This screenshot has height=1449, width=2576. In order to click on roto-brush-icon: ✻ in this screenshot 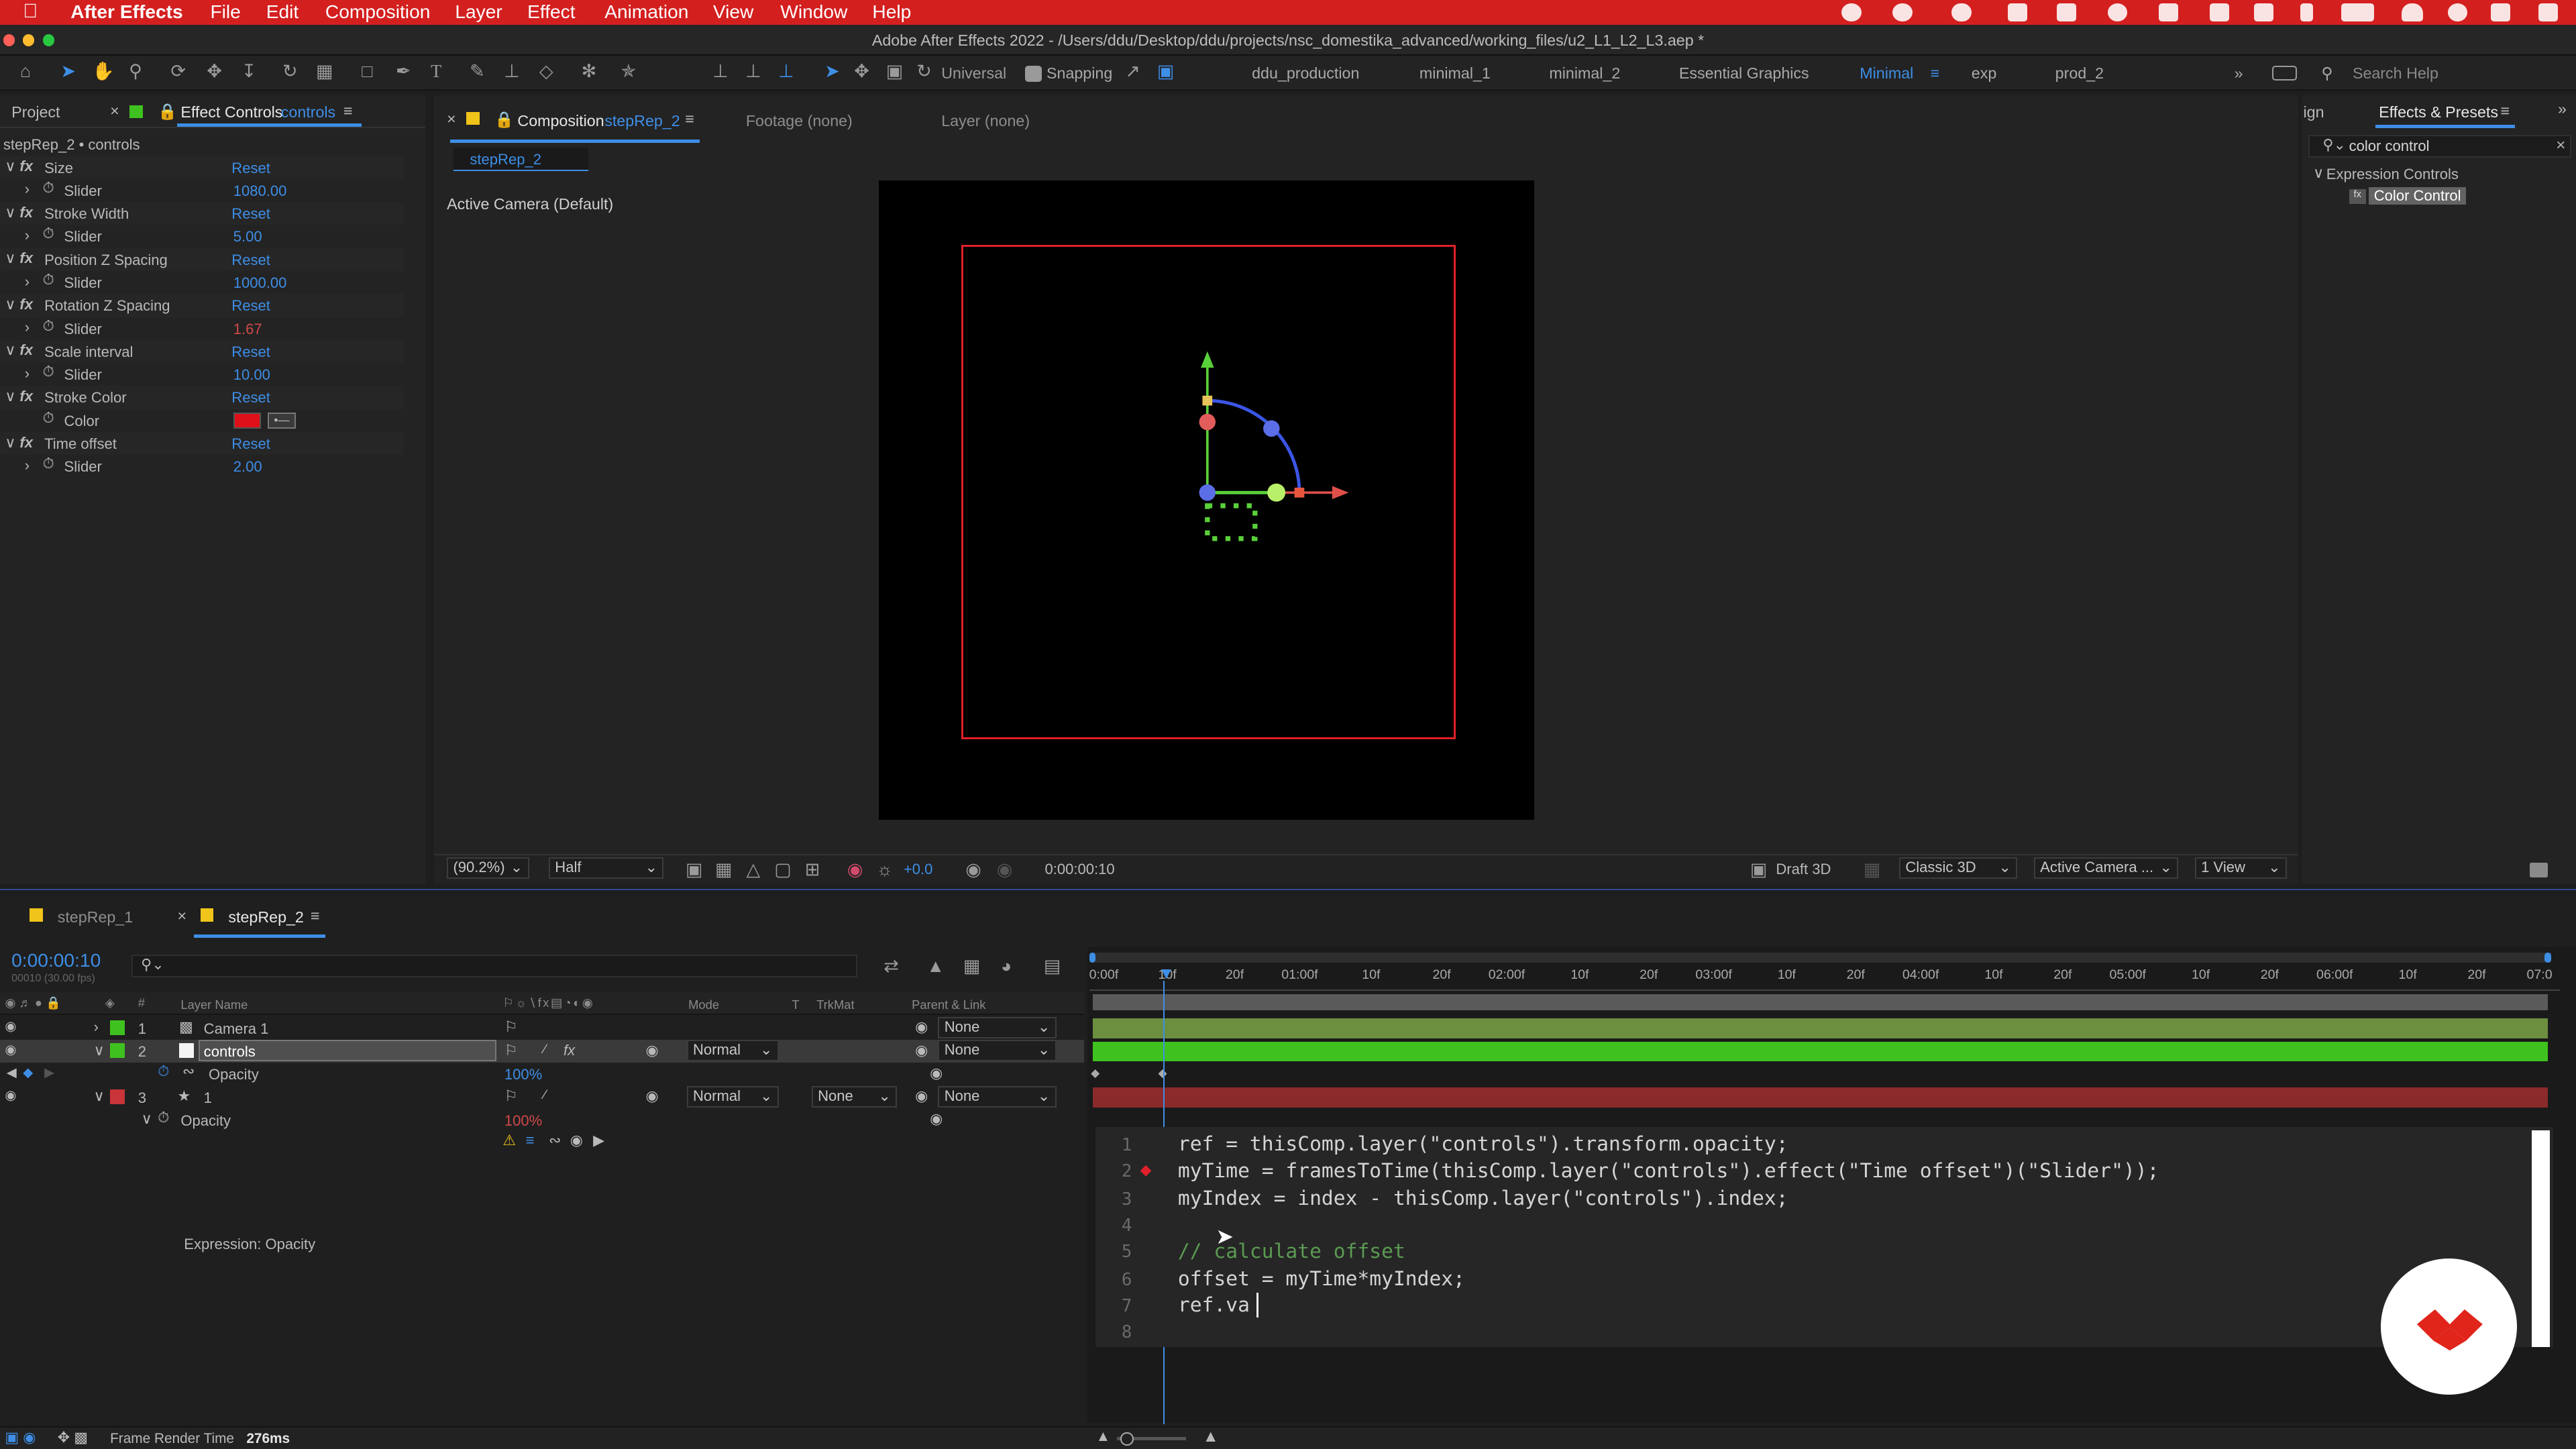, I will do `click(589, 72)`.